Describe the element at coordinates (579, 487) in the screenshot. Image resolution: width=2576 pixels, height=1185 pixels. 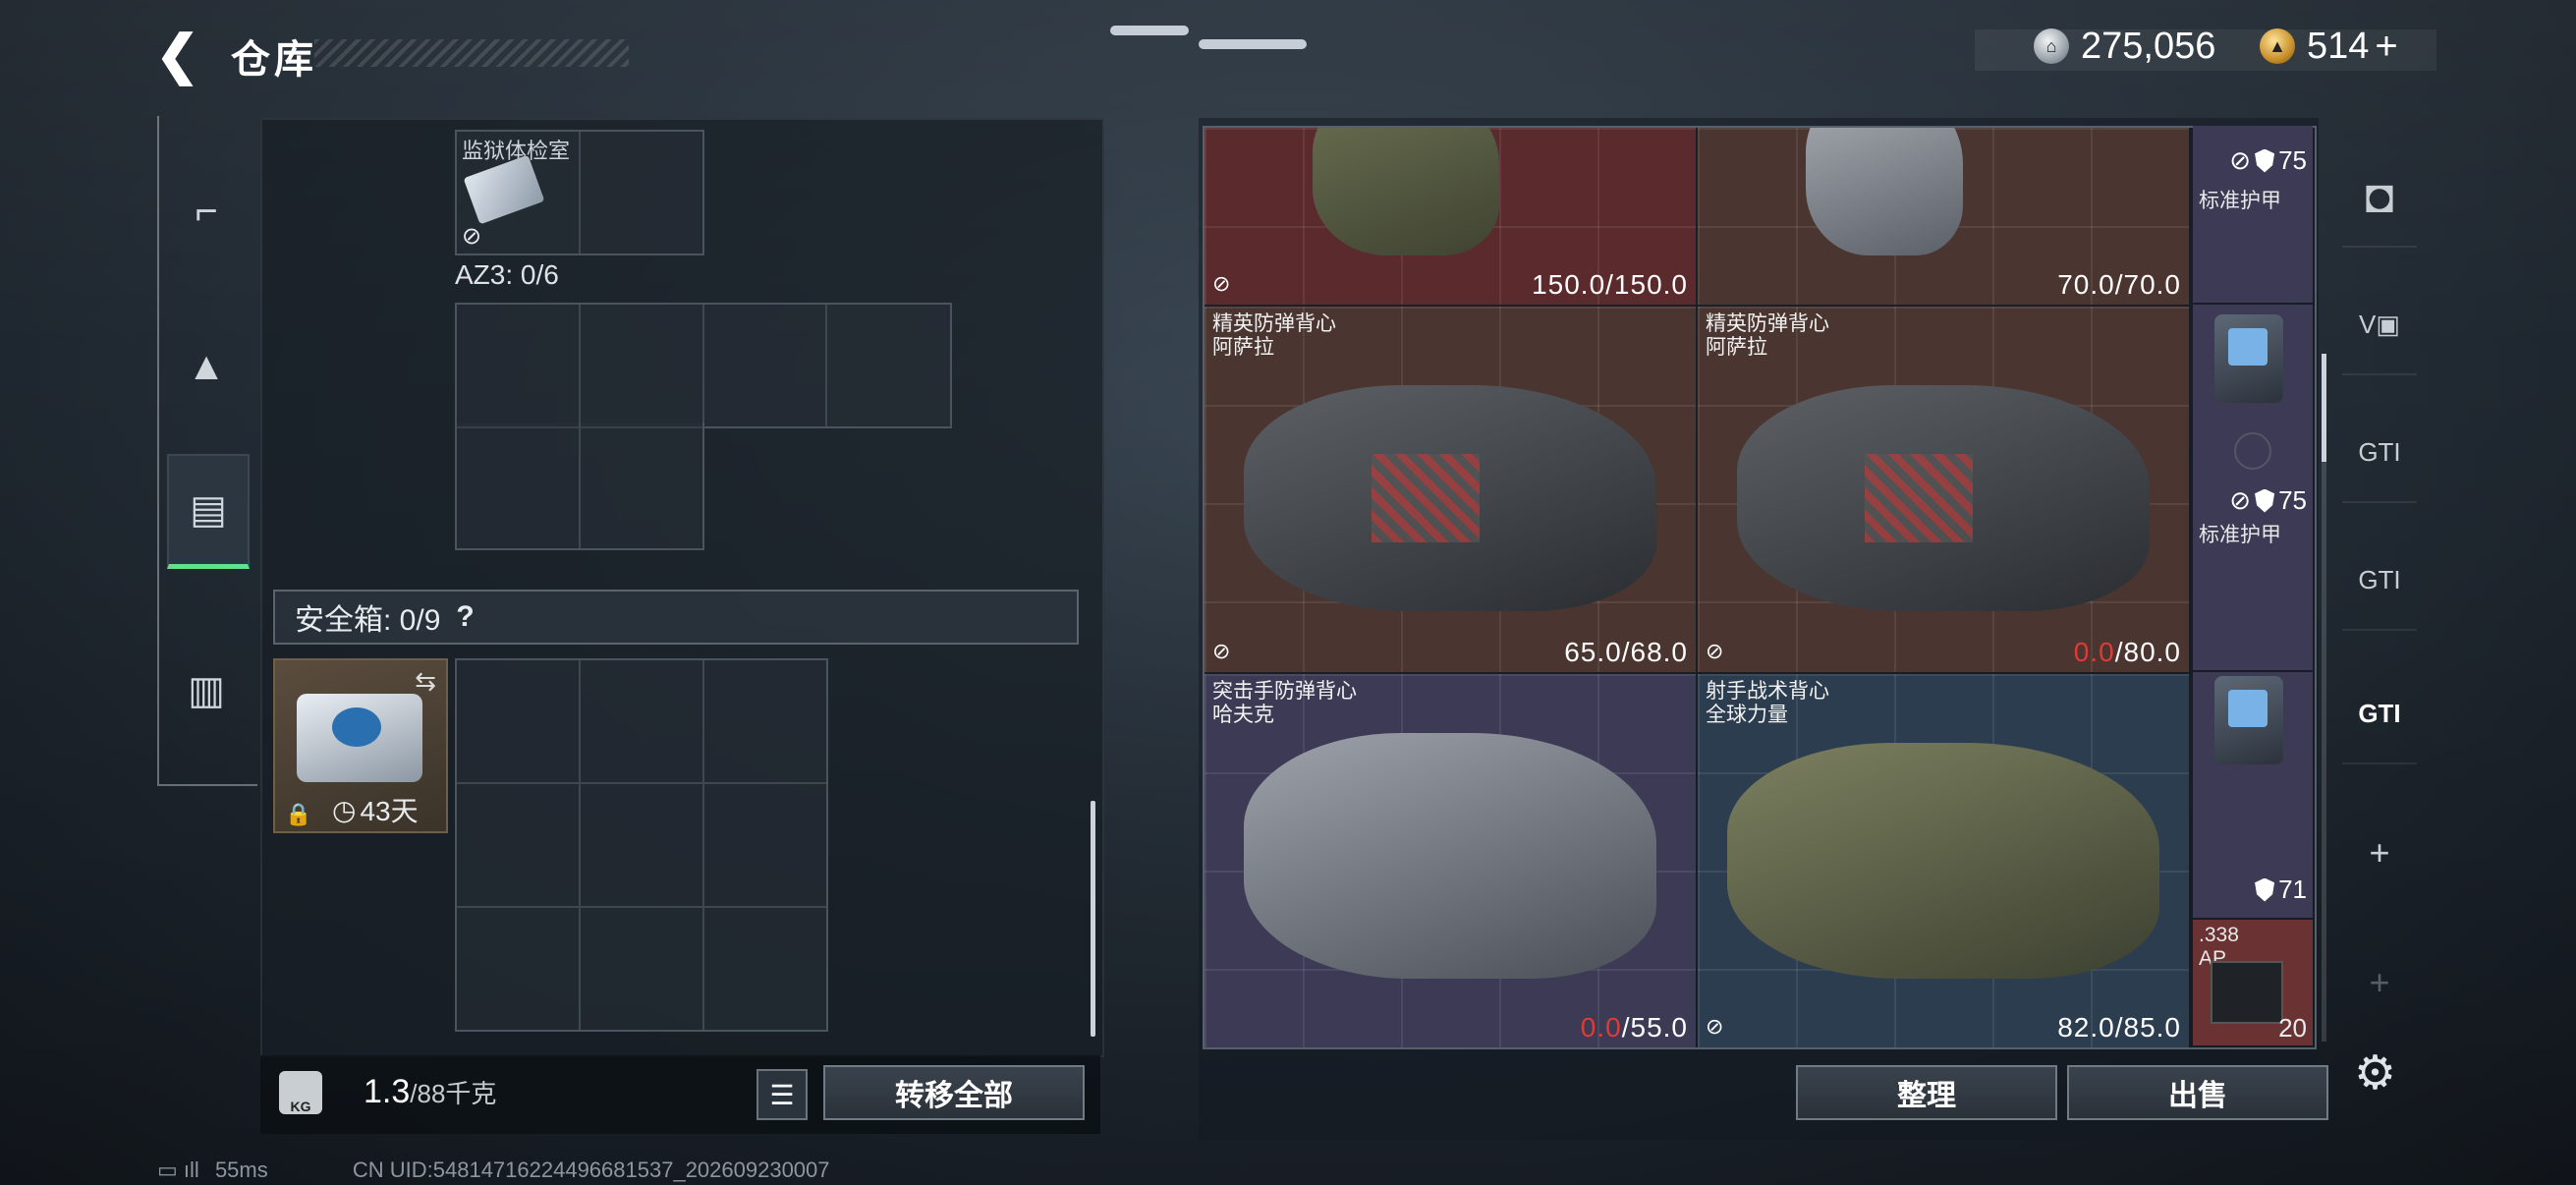
I see `az3-grid-bottom` at that location.